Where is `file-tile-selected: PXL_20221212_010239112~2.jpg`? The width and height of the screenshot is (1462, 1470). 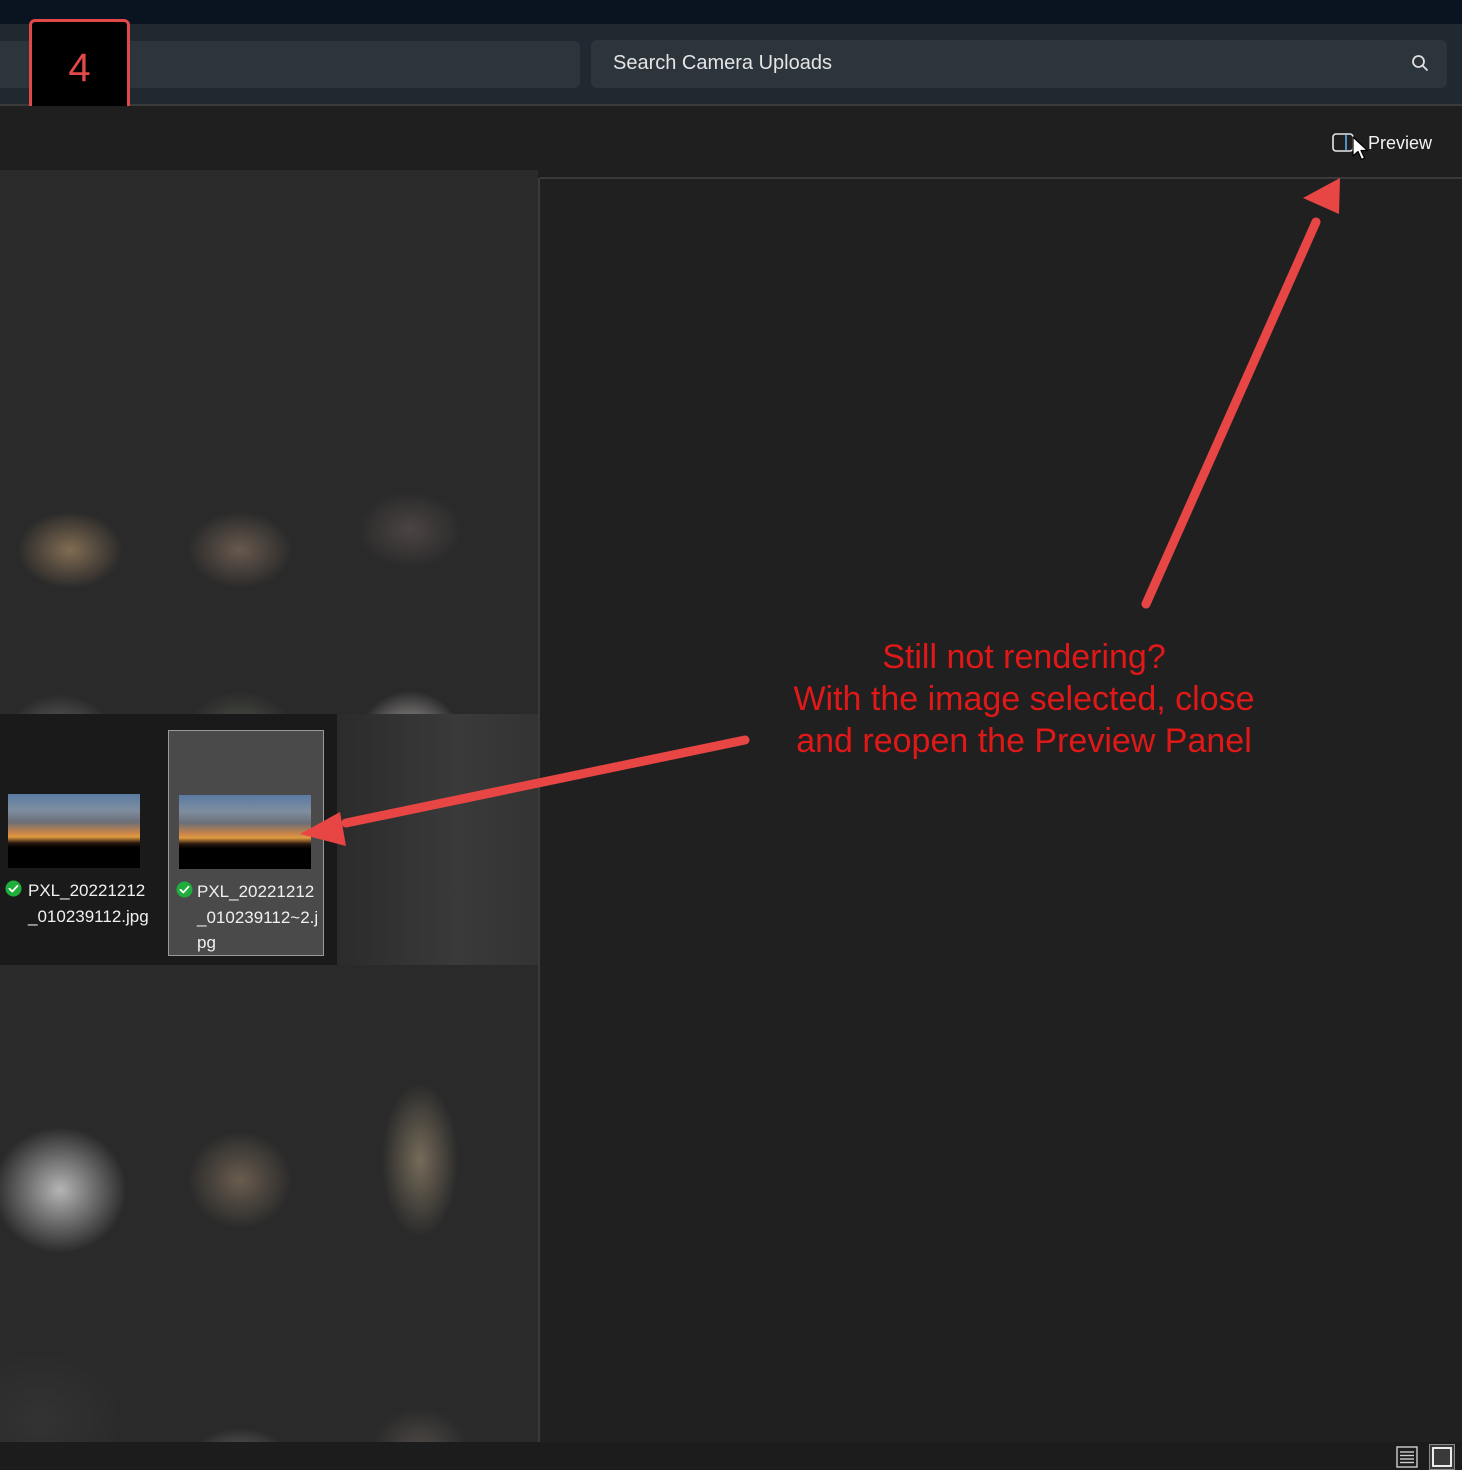
file-tile-selected: PXL_20221212_010239112~2.jpg is located at coordinates (246, 843).